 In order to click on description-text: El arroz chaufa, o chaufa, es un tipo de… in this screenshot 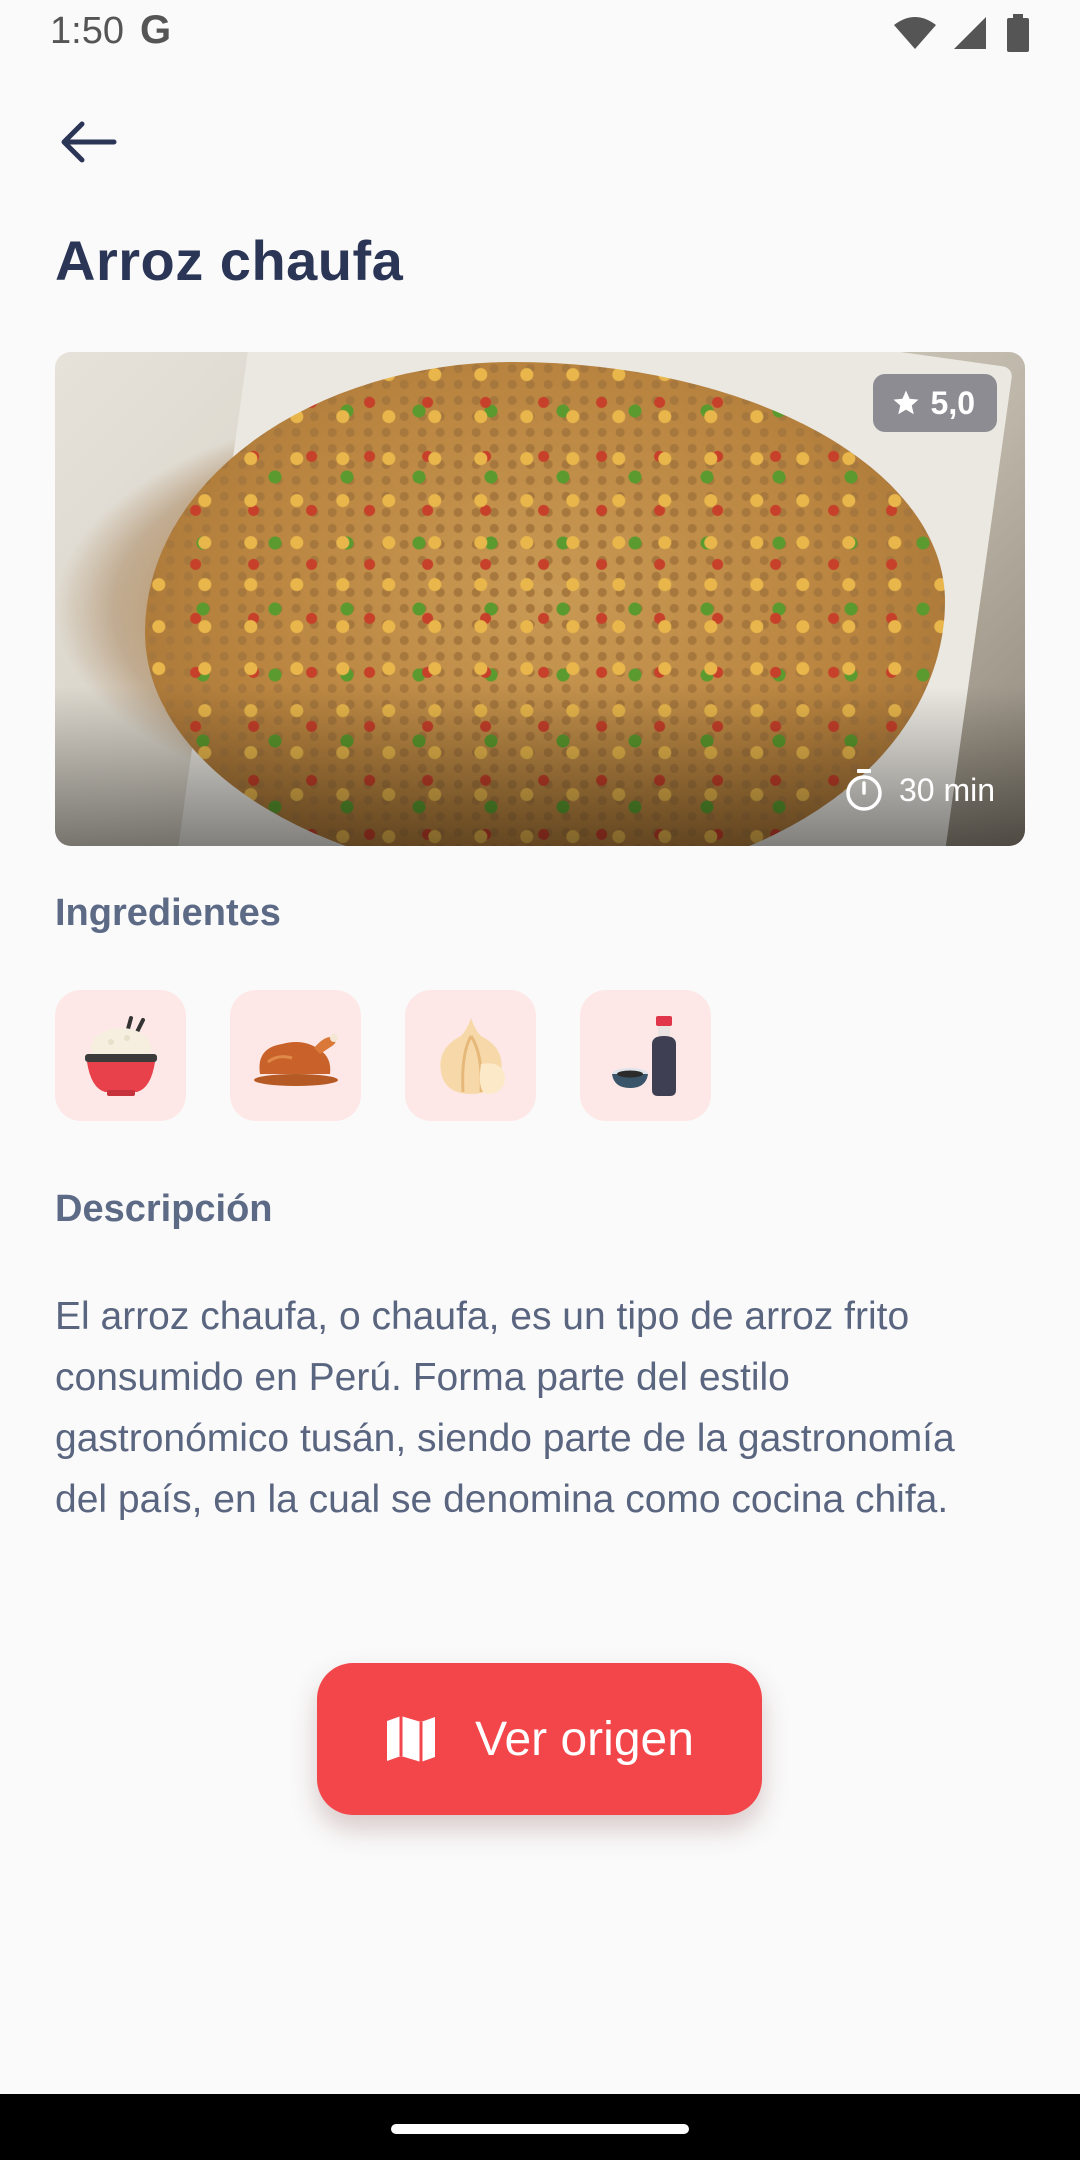, I will do `click(505, 1408)`.